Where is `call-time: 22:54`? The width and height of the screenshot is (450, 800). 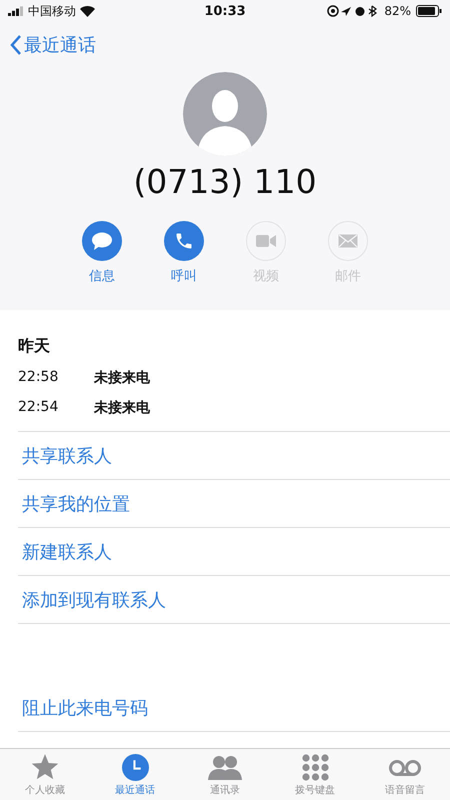 call-time: 22:54 is located at coordinates (39, 408).